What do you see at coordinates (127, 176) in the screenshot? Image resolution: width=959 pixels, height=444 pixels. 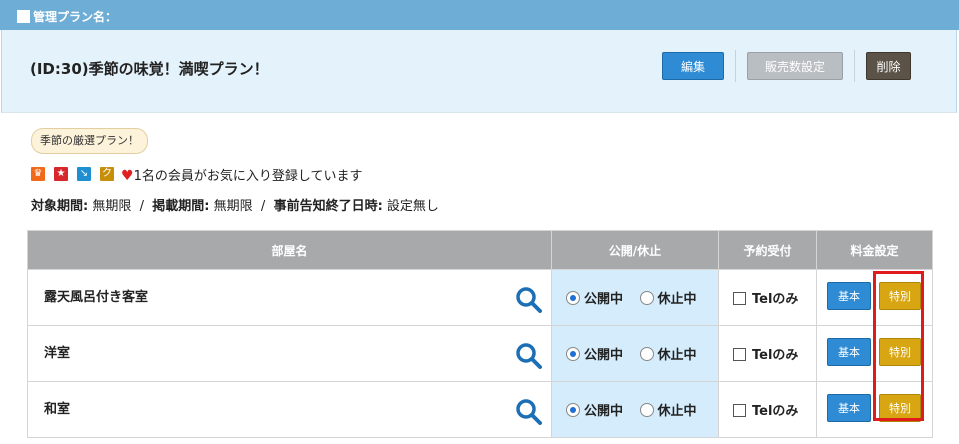 I see `heart-icon: ♥` at bounding box center [127, 176].